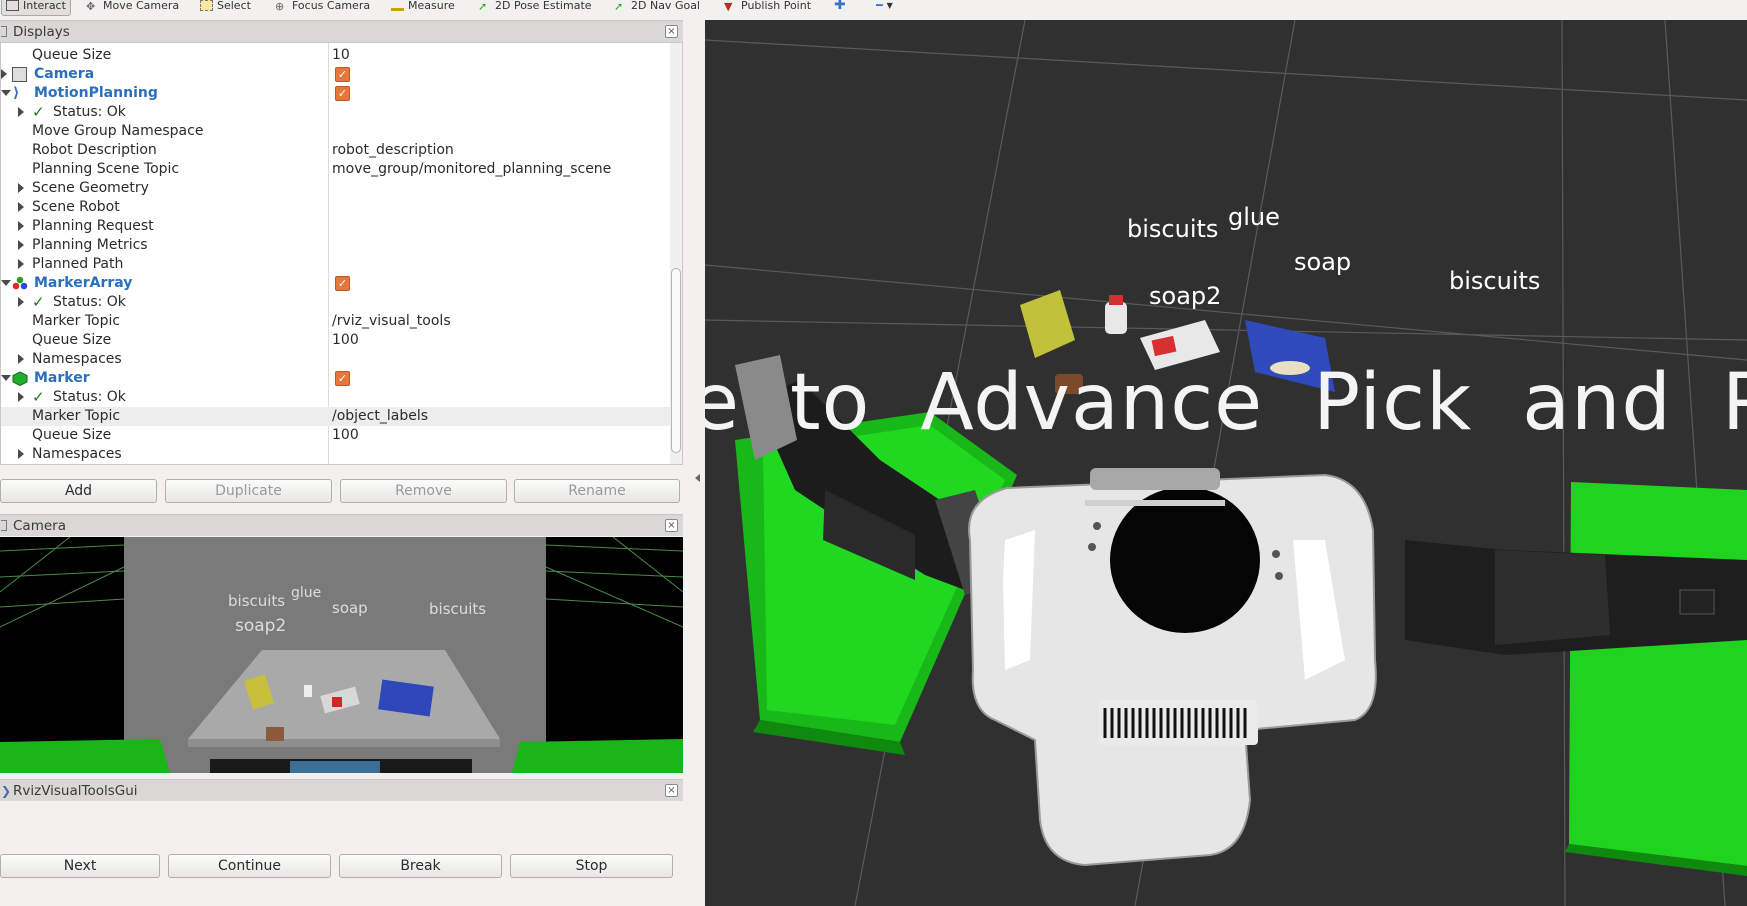  Describe the element at coordinates (420, 866) in the screenshot. I see `break-button: Break` at that location.